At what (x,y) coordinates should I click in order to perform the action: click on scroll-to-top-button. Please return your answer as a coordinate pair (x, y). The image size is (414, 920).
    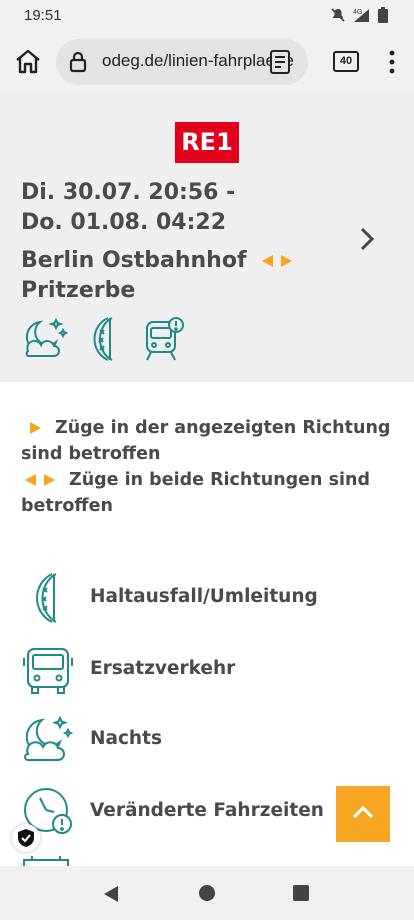
    Looking at the image, I should click on (363, 814).